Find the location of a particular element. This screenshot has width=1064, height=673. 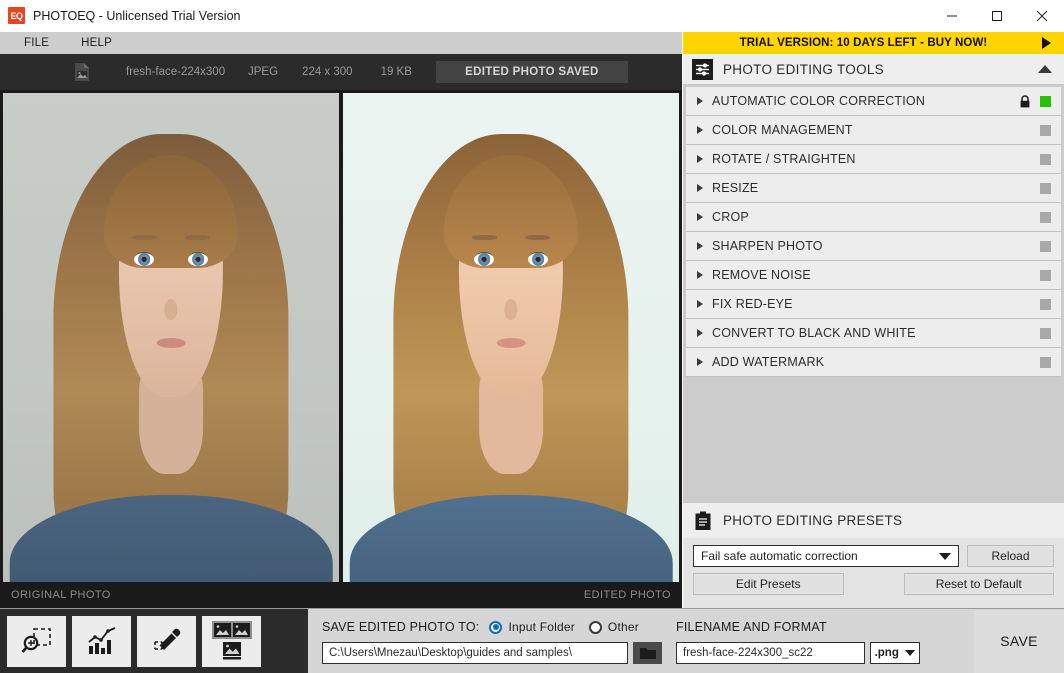

radio-input-folder is located at coordinates (496, 627).